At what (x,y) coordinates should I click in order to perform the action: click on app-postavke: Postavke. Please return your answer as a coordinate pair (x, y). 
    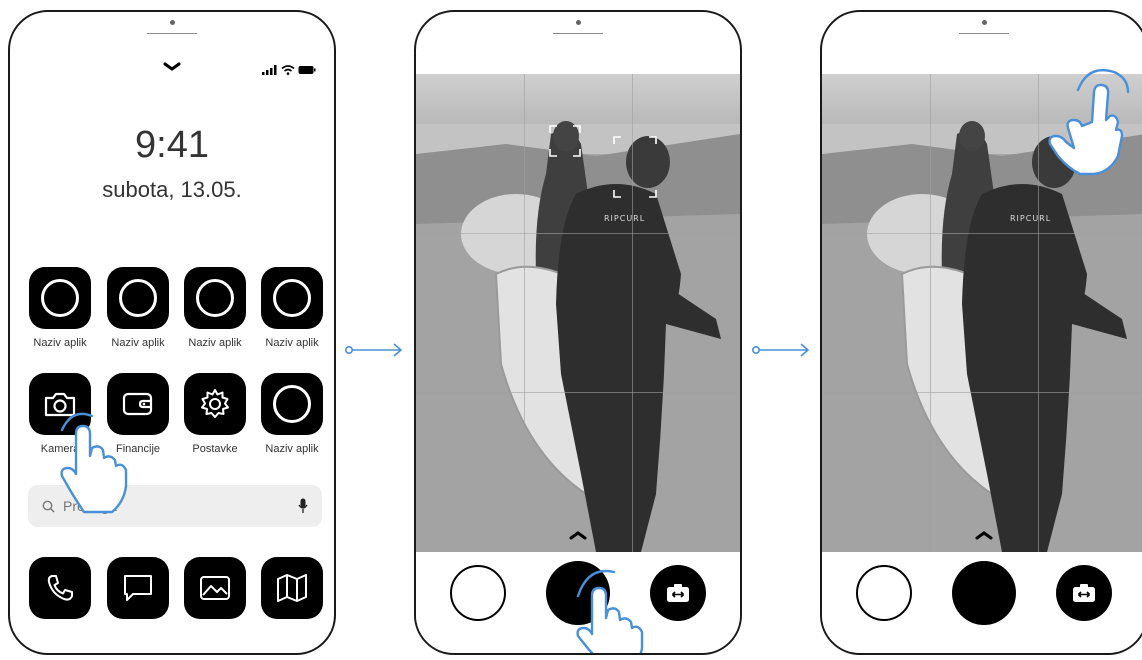
    Looking at the image, I should click on (215, 414).